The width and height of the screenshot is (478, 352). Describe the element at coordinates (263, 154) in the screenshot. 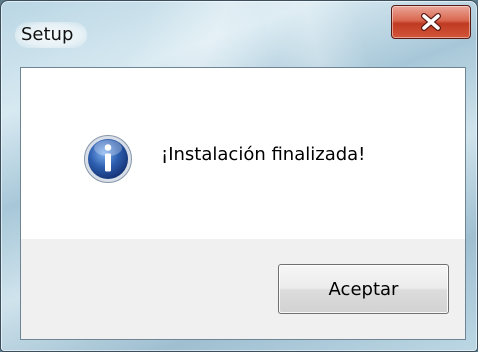

I see `dialog-message: ¡Instalación finalizada!` at that location.